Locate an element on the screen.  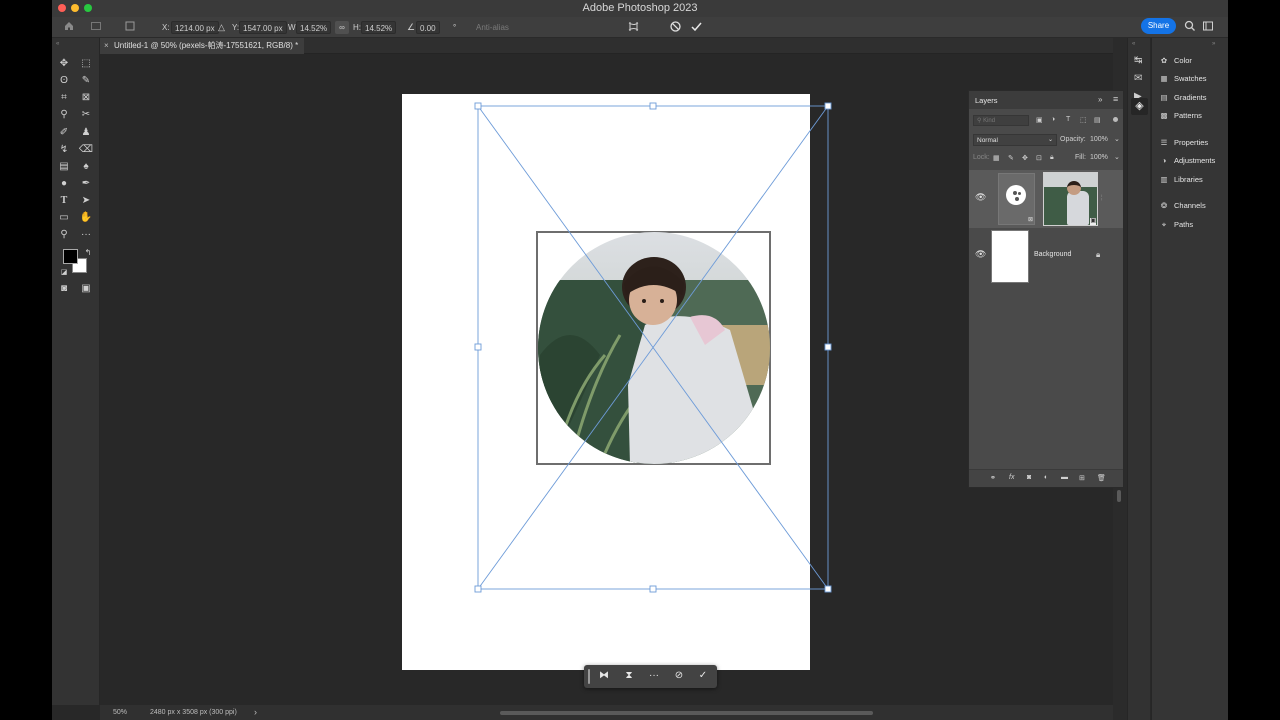
filter-smart-icon: ▤ is located at coordinates (1097, 120).